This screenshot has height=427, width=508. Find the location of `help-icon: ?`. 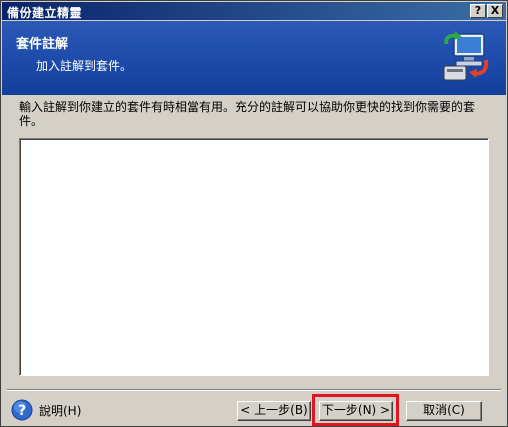

help-icon: ? is located at coordinates (22, 410).